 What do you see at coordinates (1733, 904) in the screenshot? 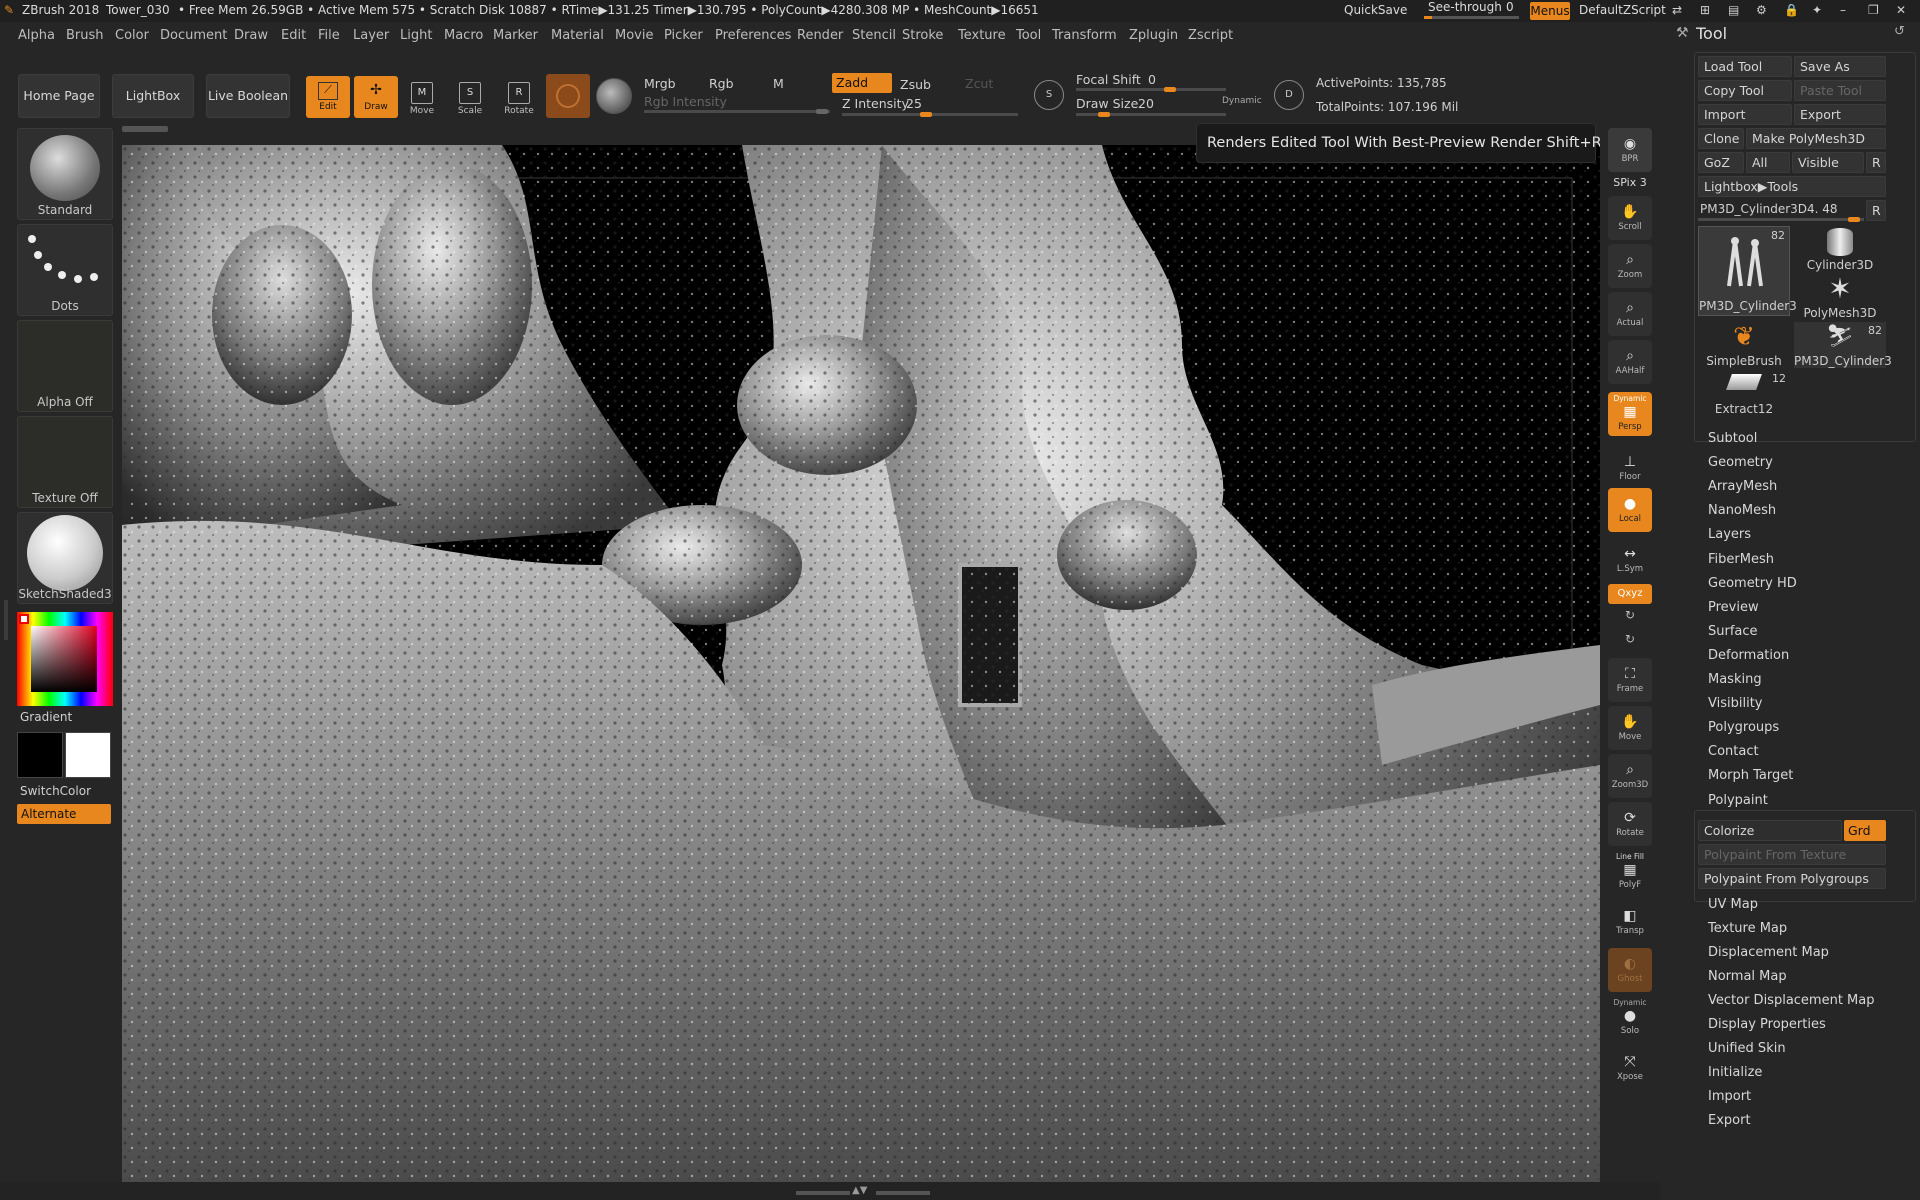
I see `subpalette-uv-map: UV Map` at bounding box center [1733, 904].